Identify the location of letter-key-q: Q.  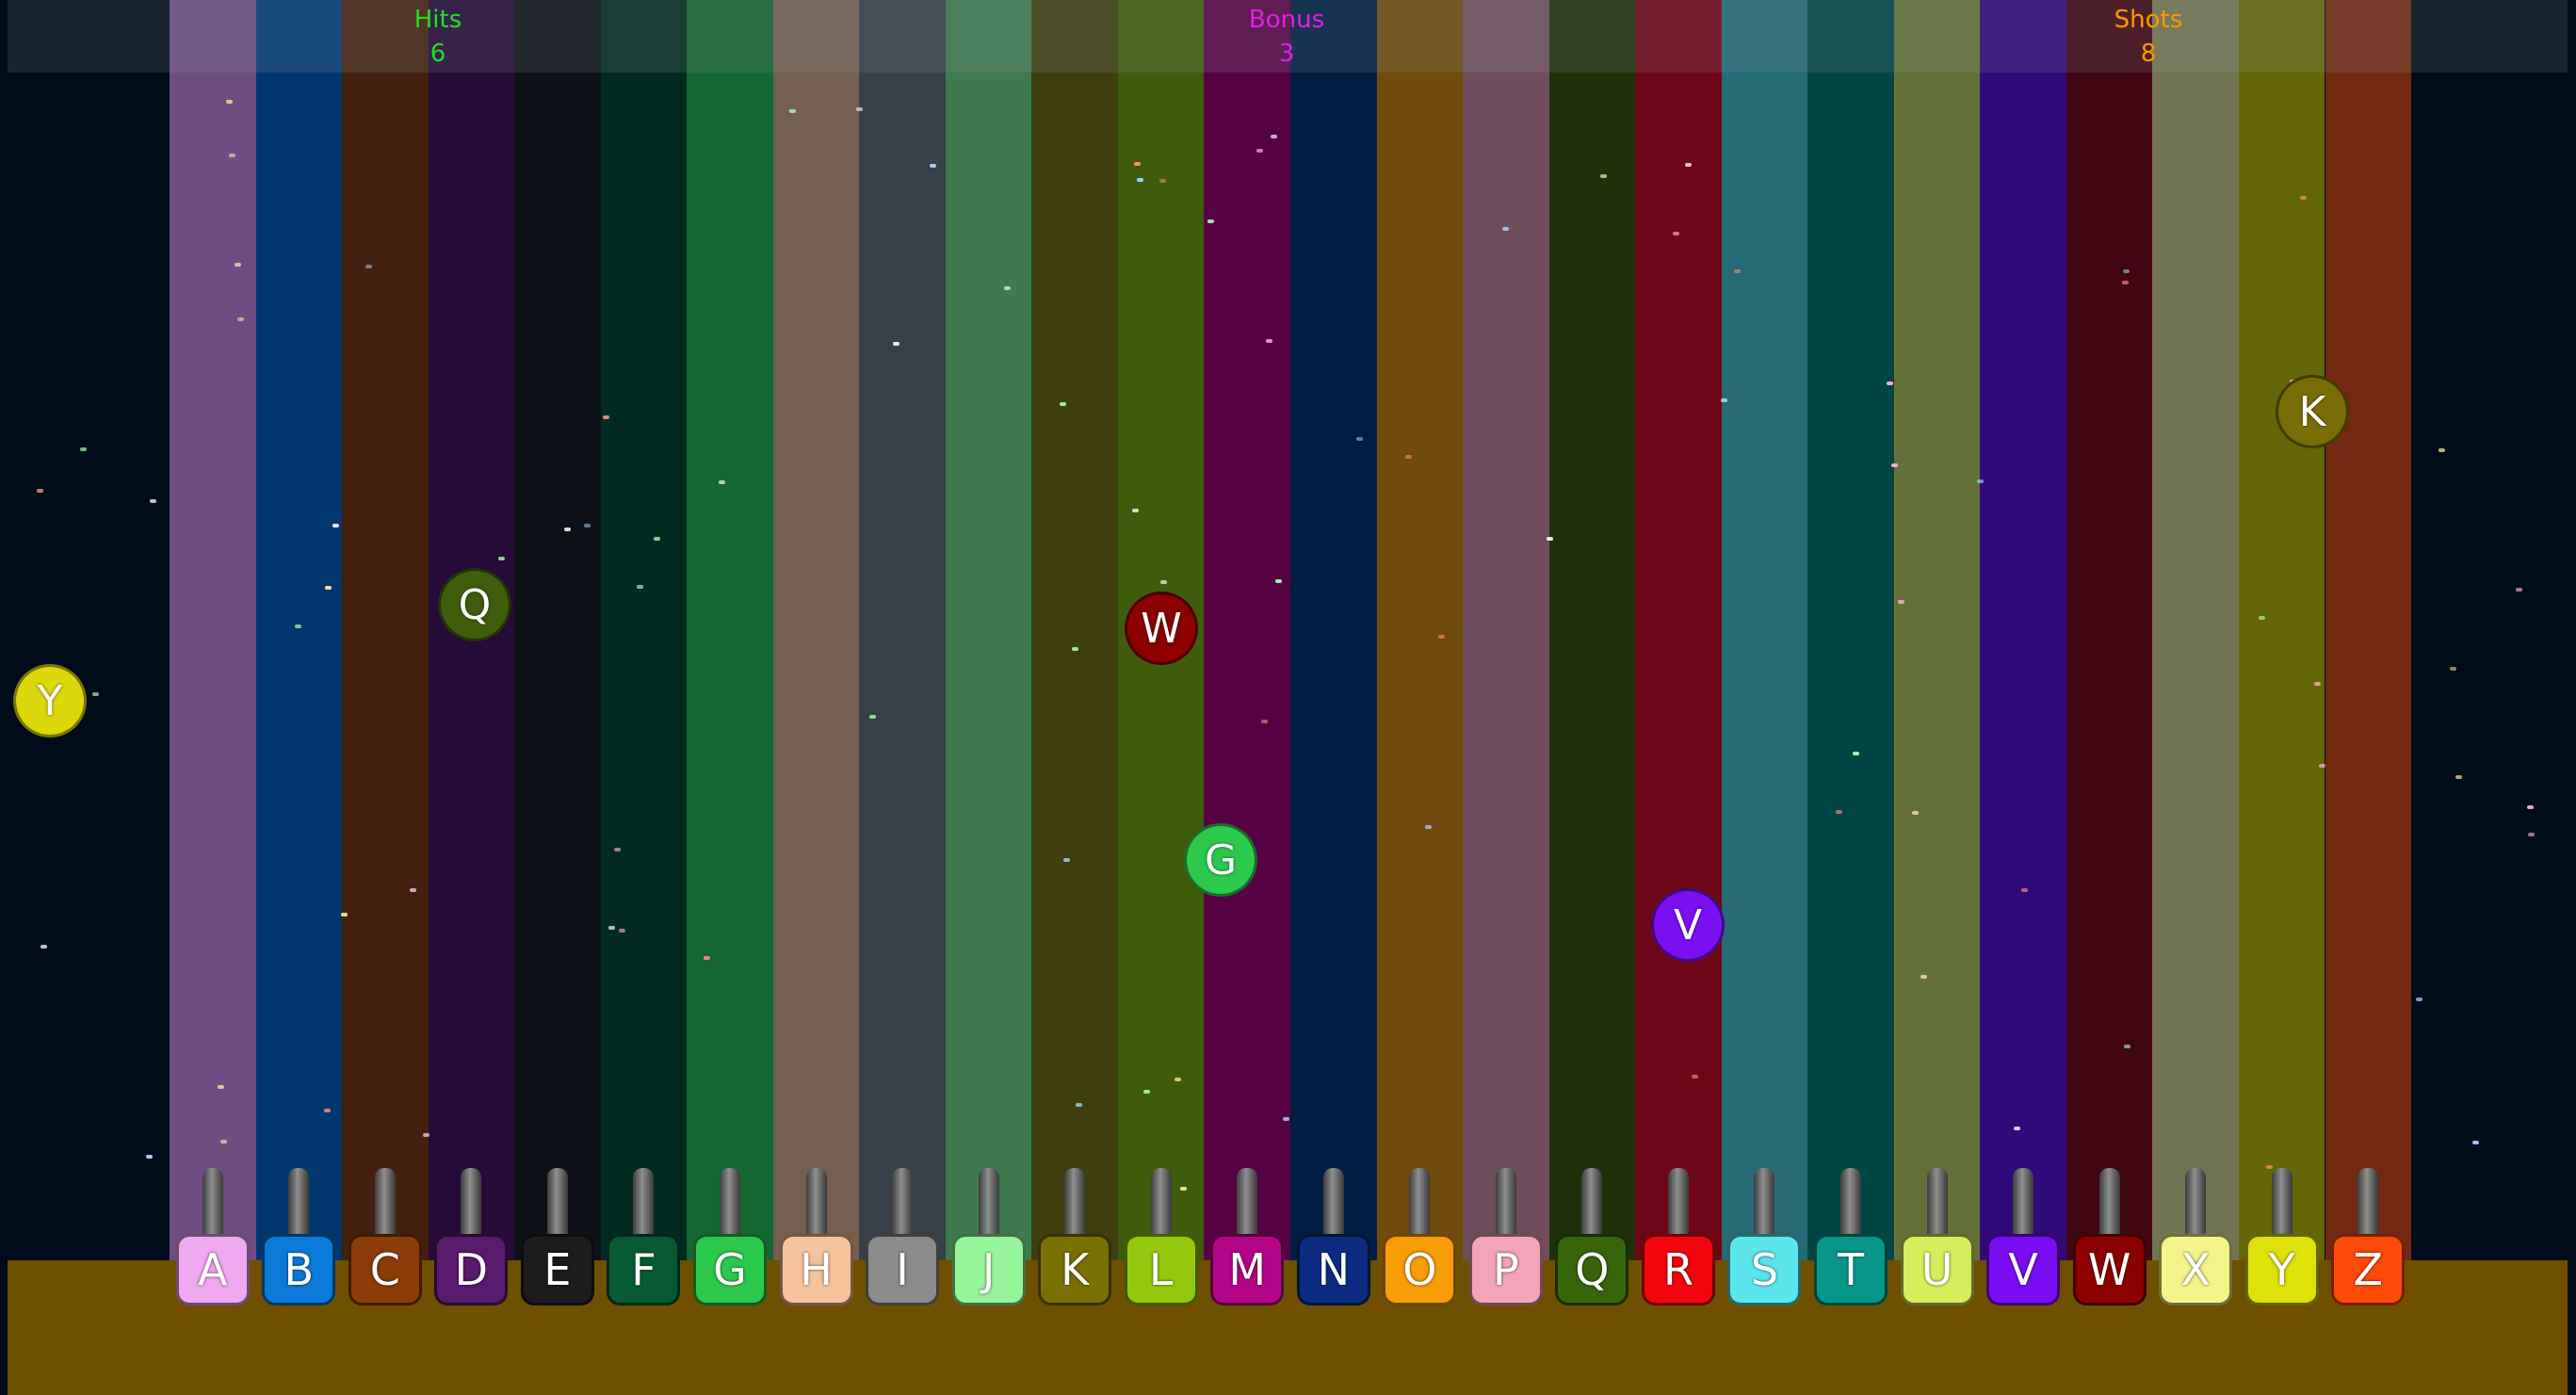
(1592, 1270).